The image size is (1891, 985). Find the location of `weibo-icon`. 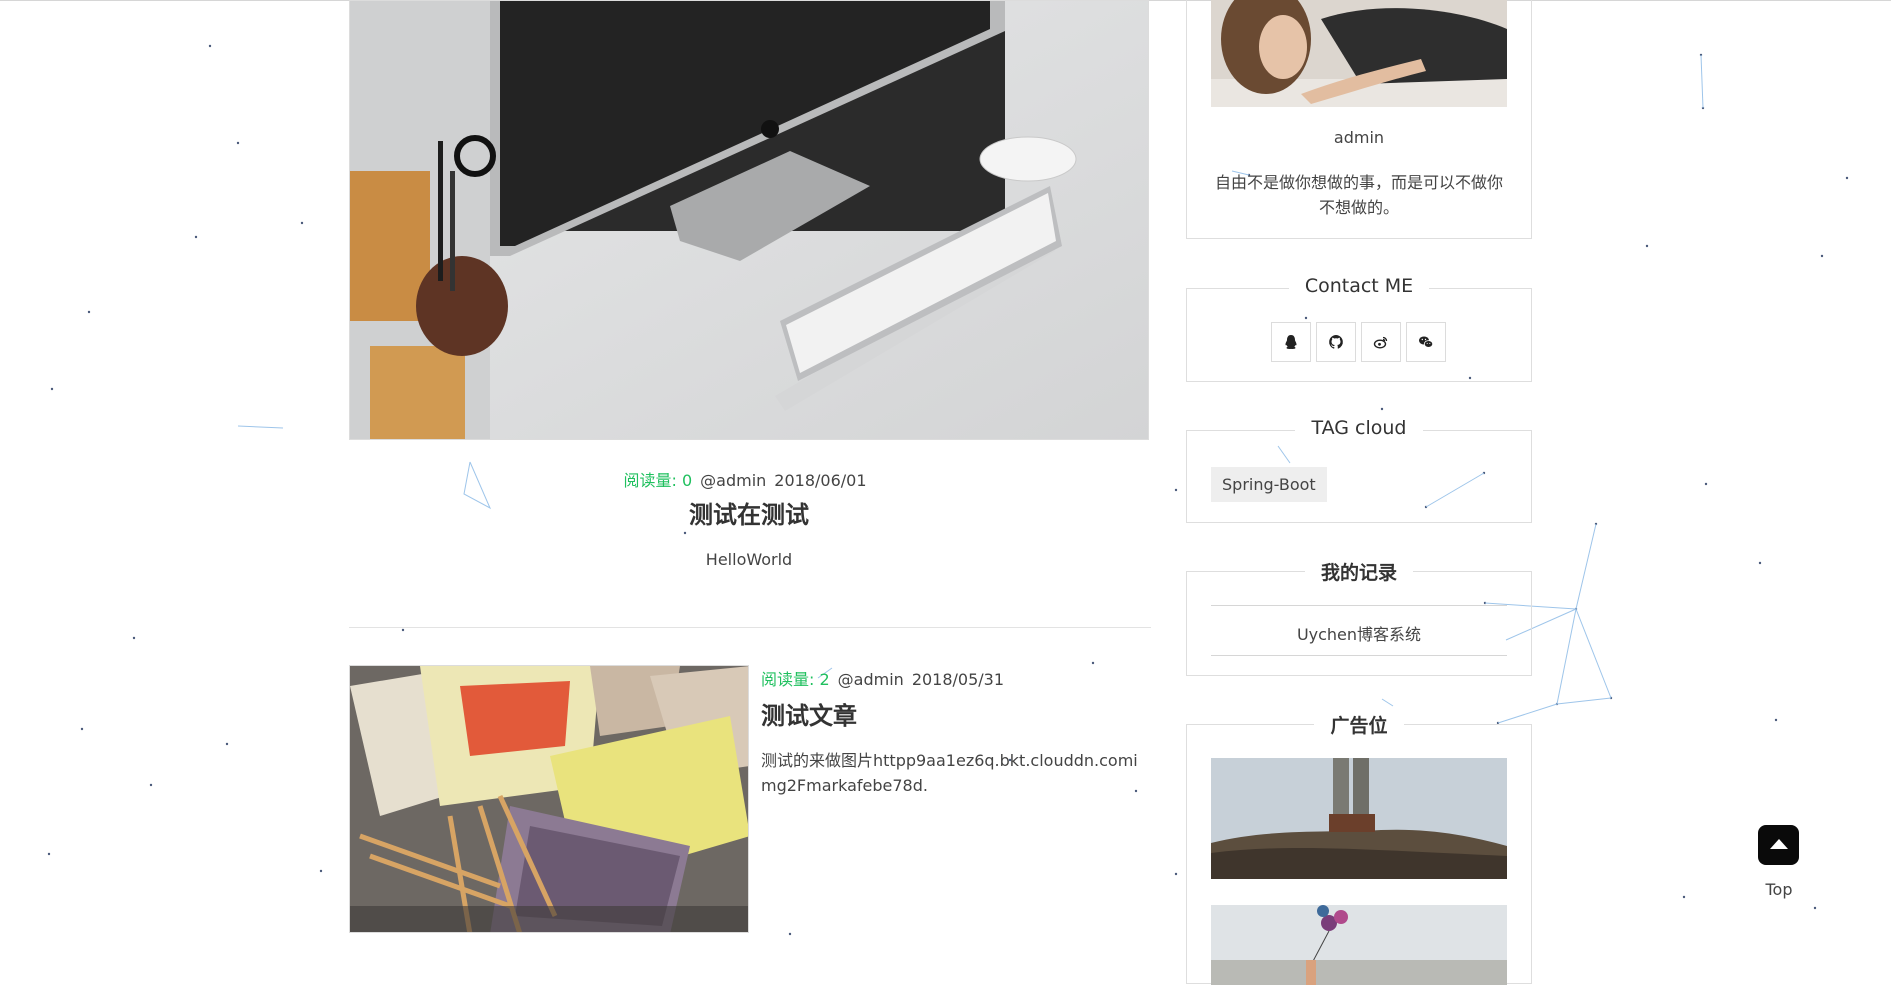

weibo-icon is located at coordinates (1381, 342).